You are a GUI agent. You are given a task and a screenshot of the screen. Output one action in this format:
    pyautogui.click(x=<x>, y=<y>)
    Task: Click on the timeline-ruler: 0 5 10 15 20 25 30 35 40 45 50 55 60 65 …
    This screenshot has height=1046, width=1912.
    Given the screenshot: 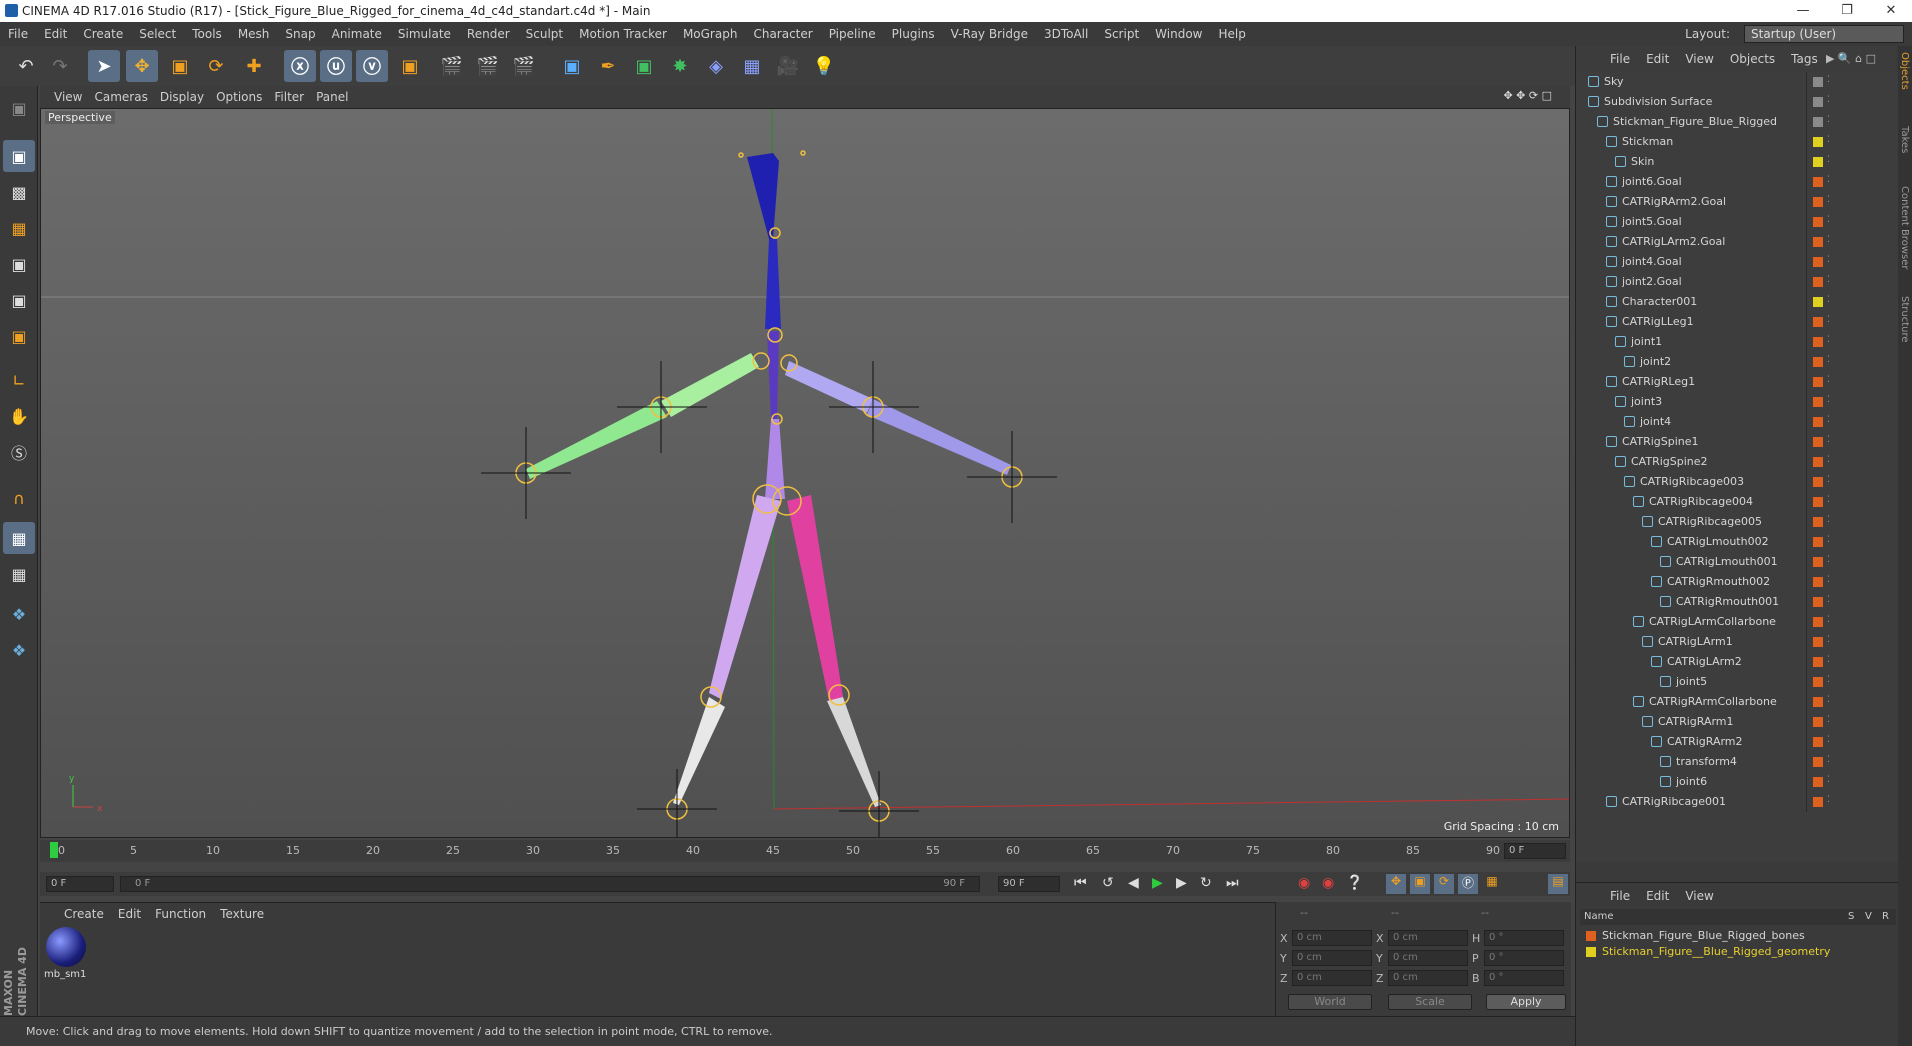 What is the action you would take?
    pyautogui.click(x=805, y=851)
    